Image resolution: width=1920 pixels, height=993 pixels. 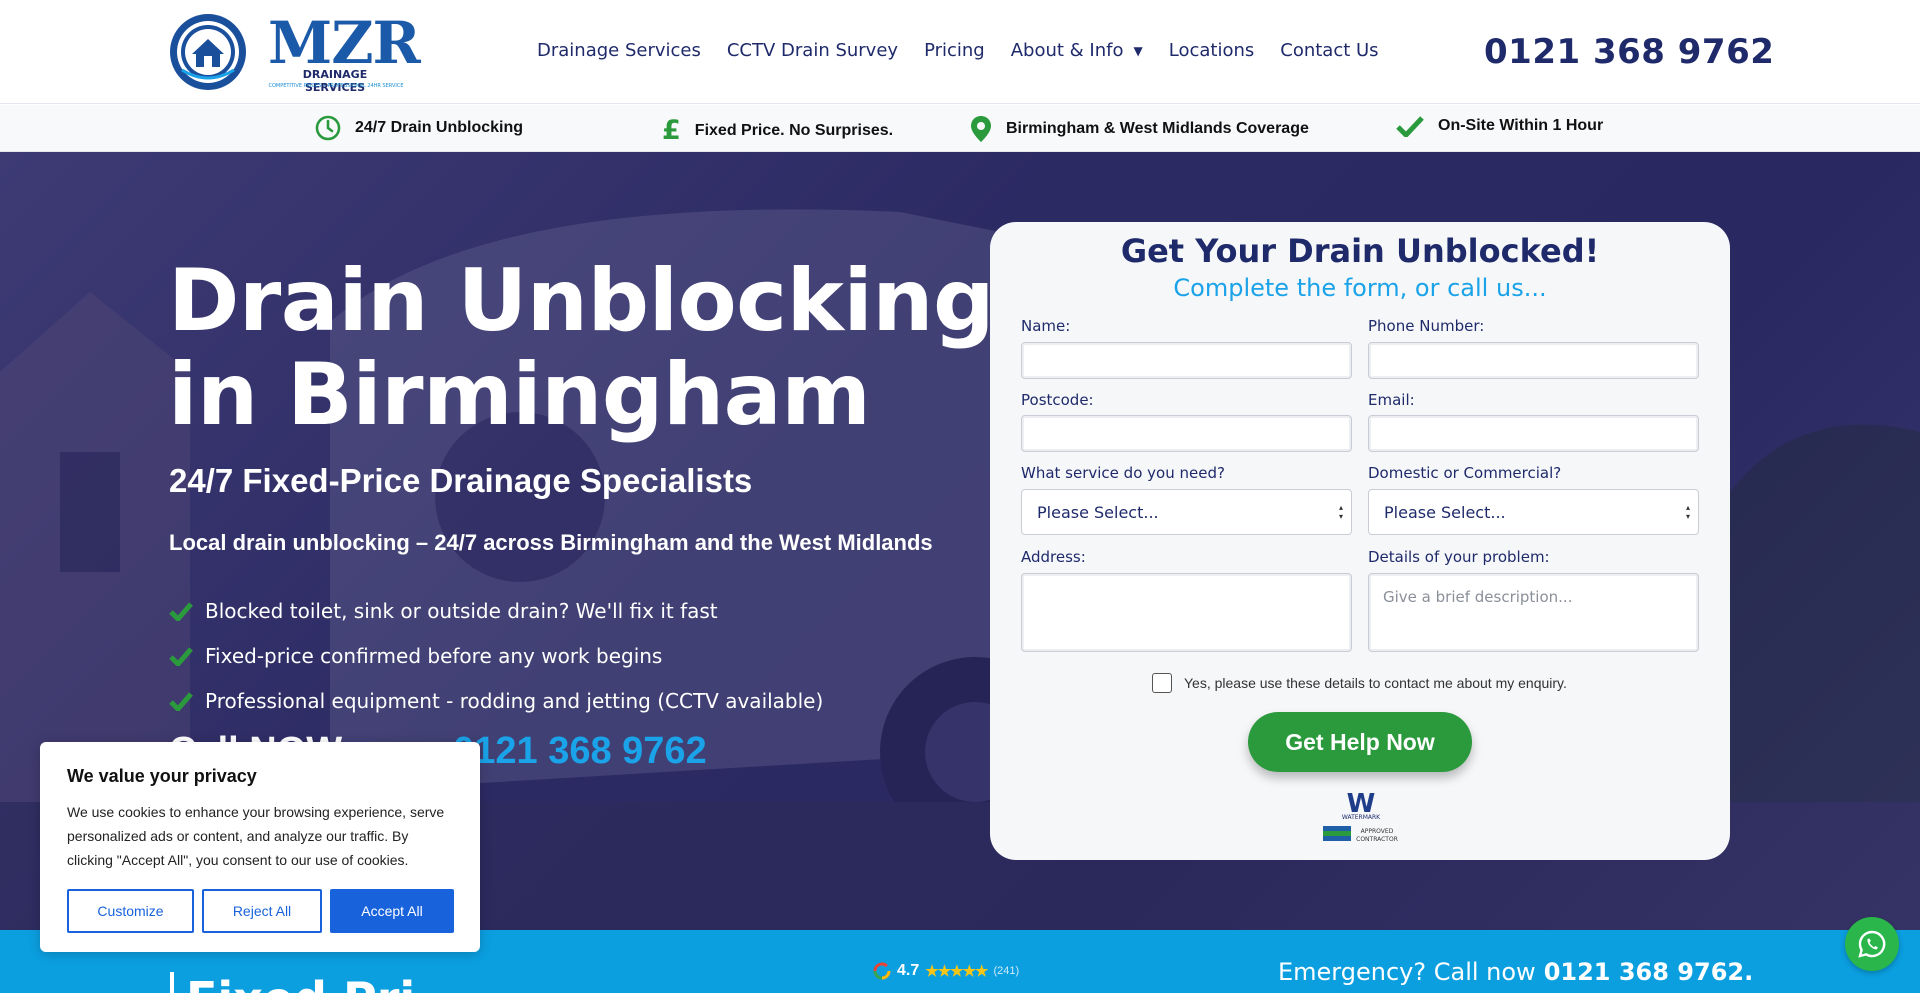 What do you see at coordinates (1533, 612) in the screenshot?
I see `details-field` at bounding box center [1533, 612].